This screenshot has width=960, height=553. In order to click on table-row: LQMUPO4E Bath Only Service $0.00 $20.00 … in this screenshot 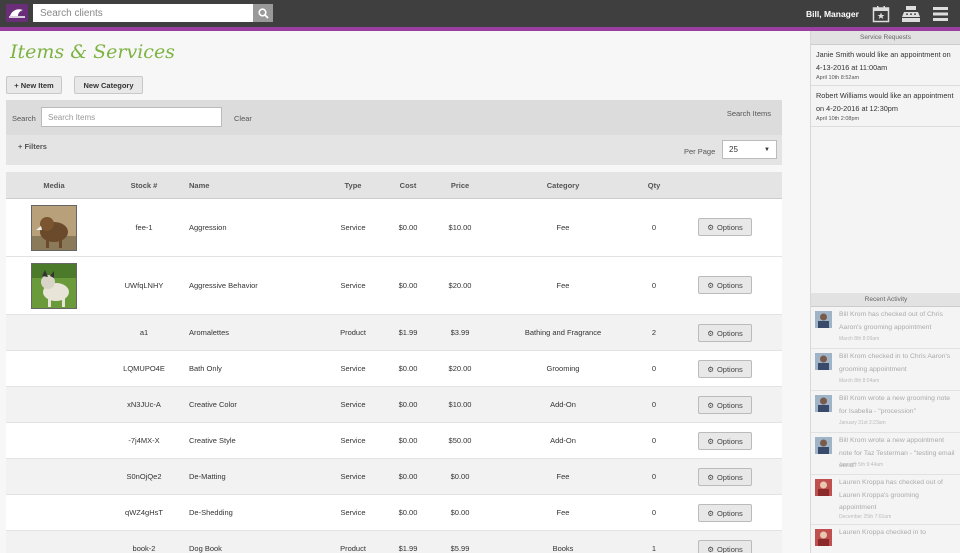, I will do `click(394, 369)`.